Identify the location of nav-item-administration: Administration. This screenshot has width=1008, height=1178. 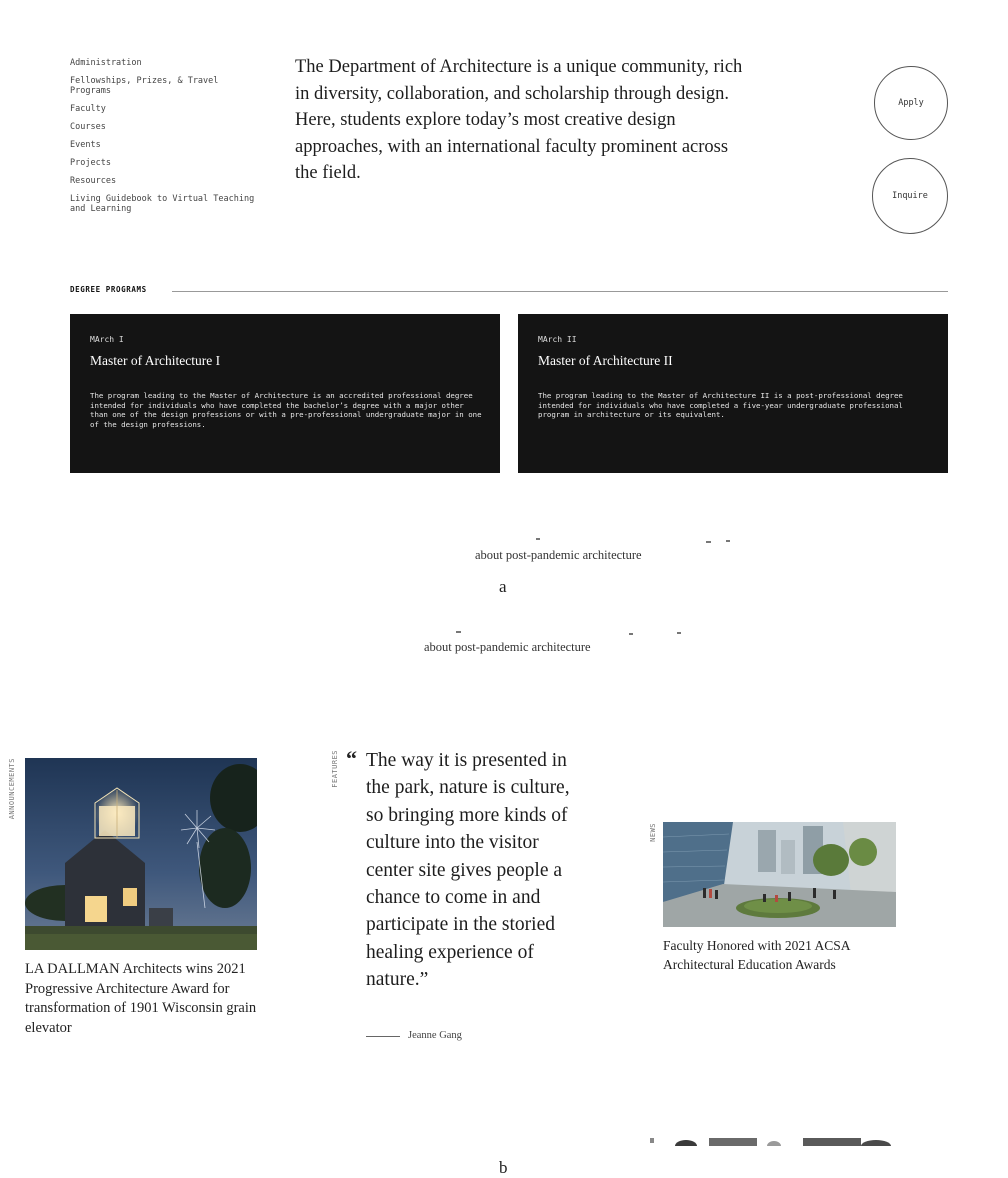
(165, 63).